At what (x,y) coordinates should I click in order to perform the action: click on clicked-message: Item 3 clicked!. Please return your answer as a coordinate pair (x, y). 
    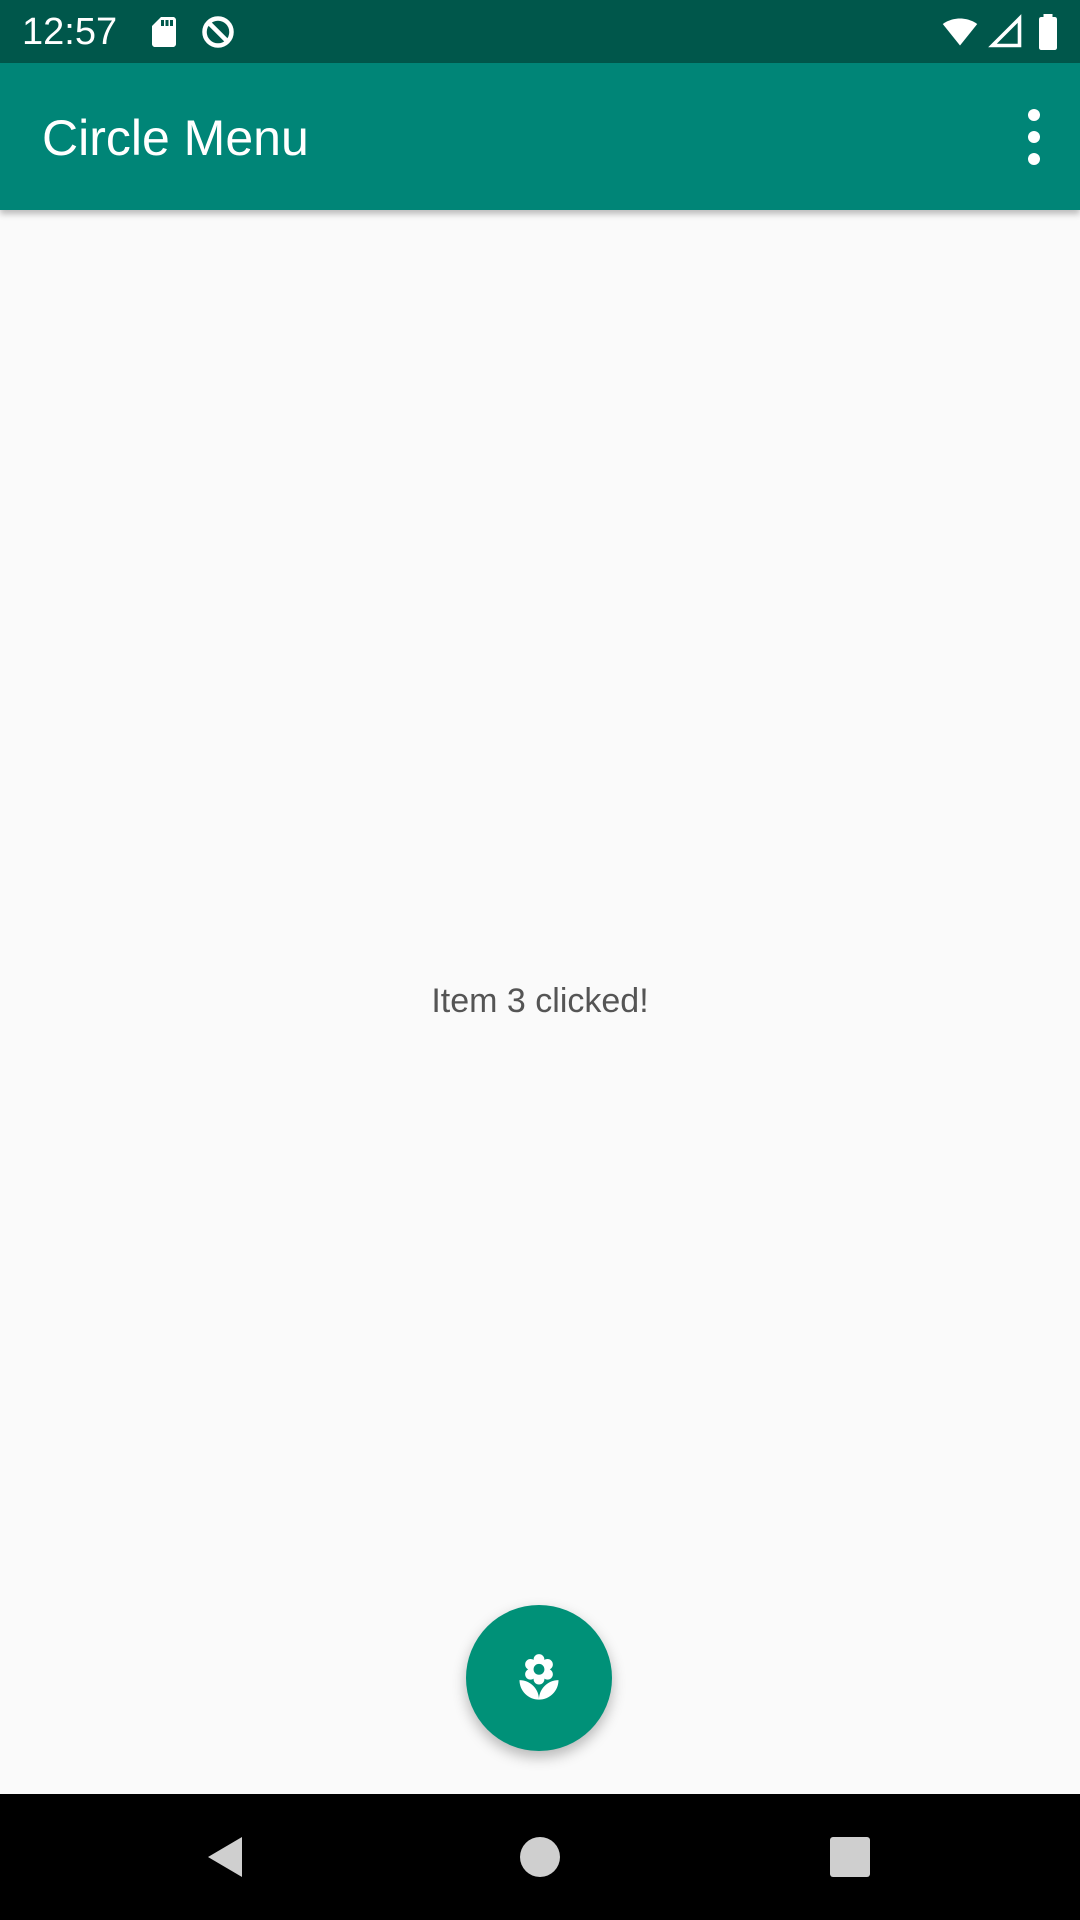
    Looking at the image, I should click on (540, 1001).